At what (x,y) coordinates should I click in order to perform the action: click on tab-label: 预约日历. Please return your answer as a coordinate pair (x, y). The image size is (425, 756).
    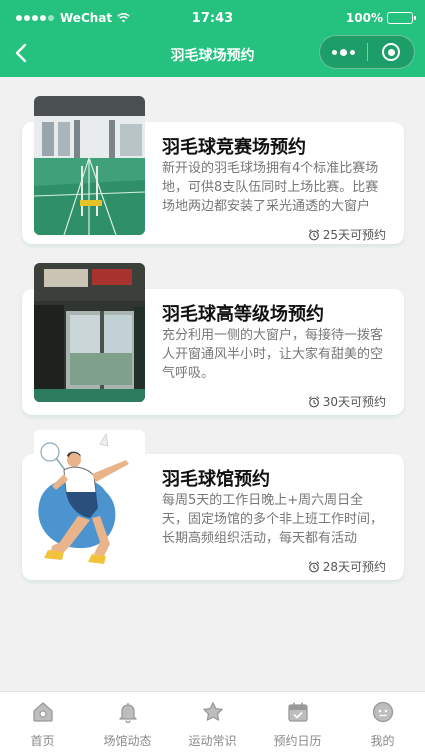
    Looking at the image, I should click on (297, 741).